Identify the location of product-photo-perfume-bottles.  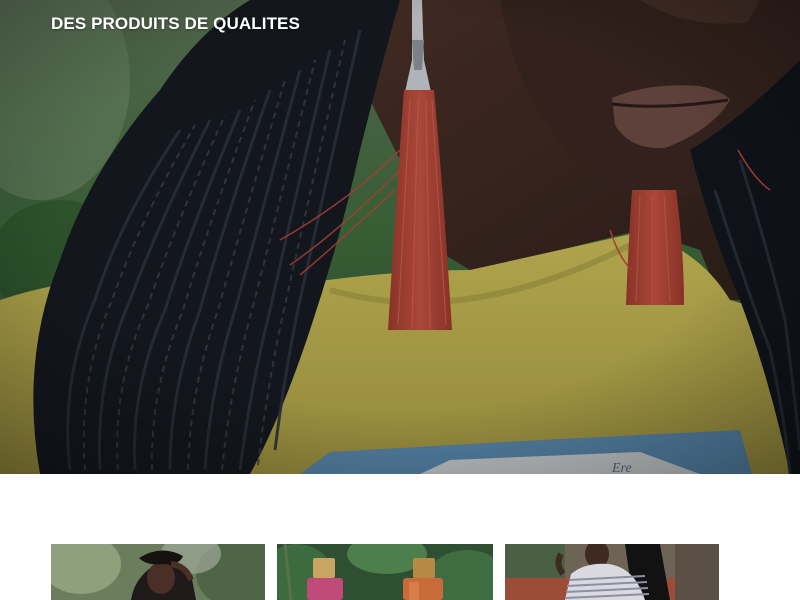
(385, 572).